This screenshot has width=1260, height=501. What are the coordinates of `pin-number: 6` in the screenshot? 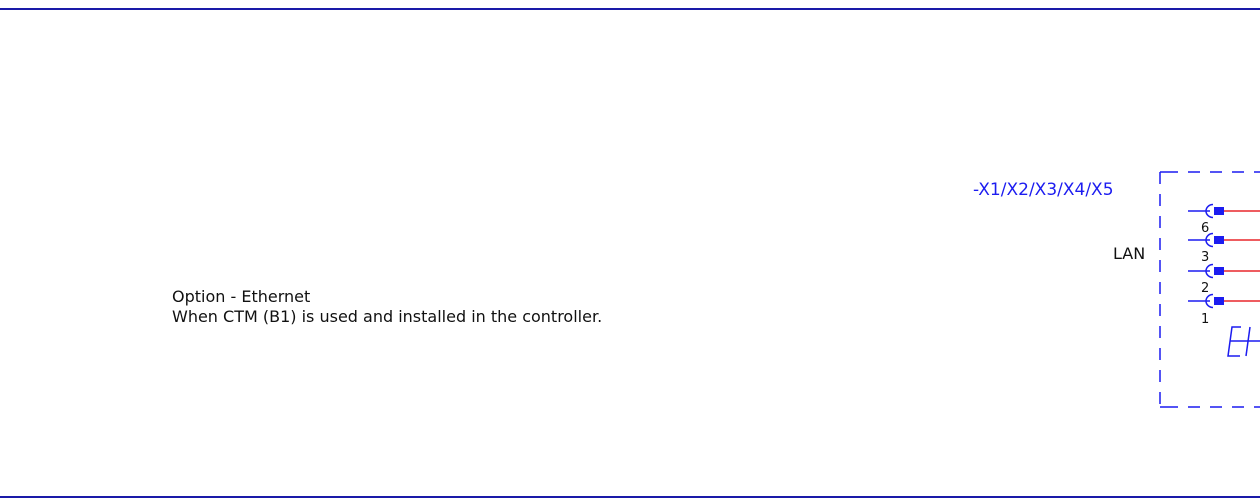 It's located at (1205, 228).